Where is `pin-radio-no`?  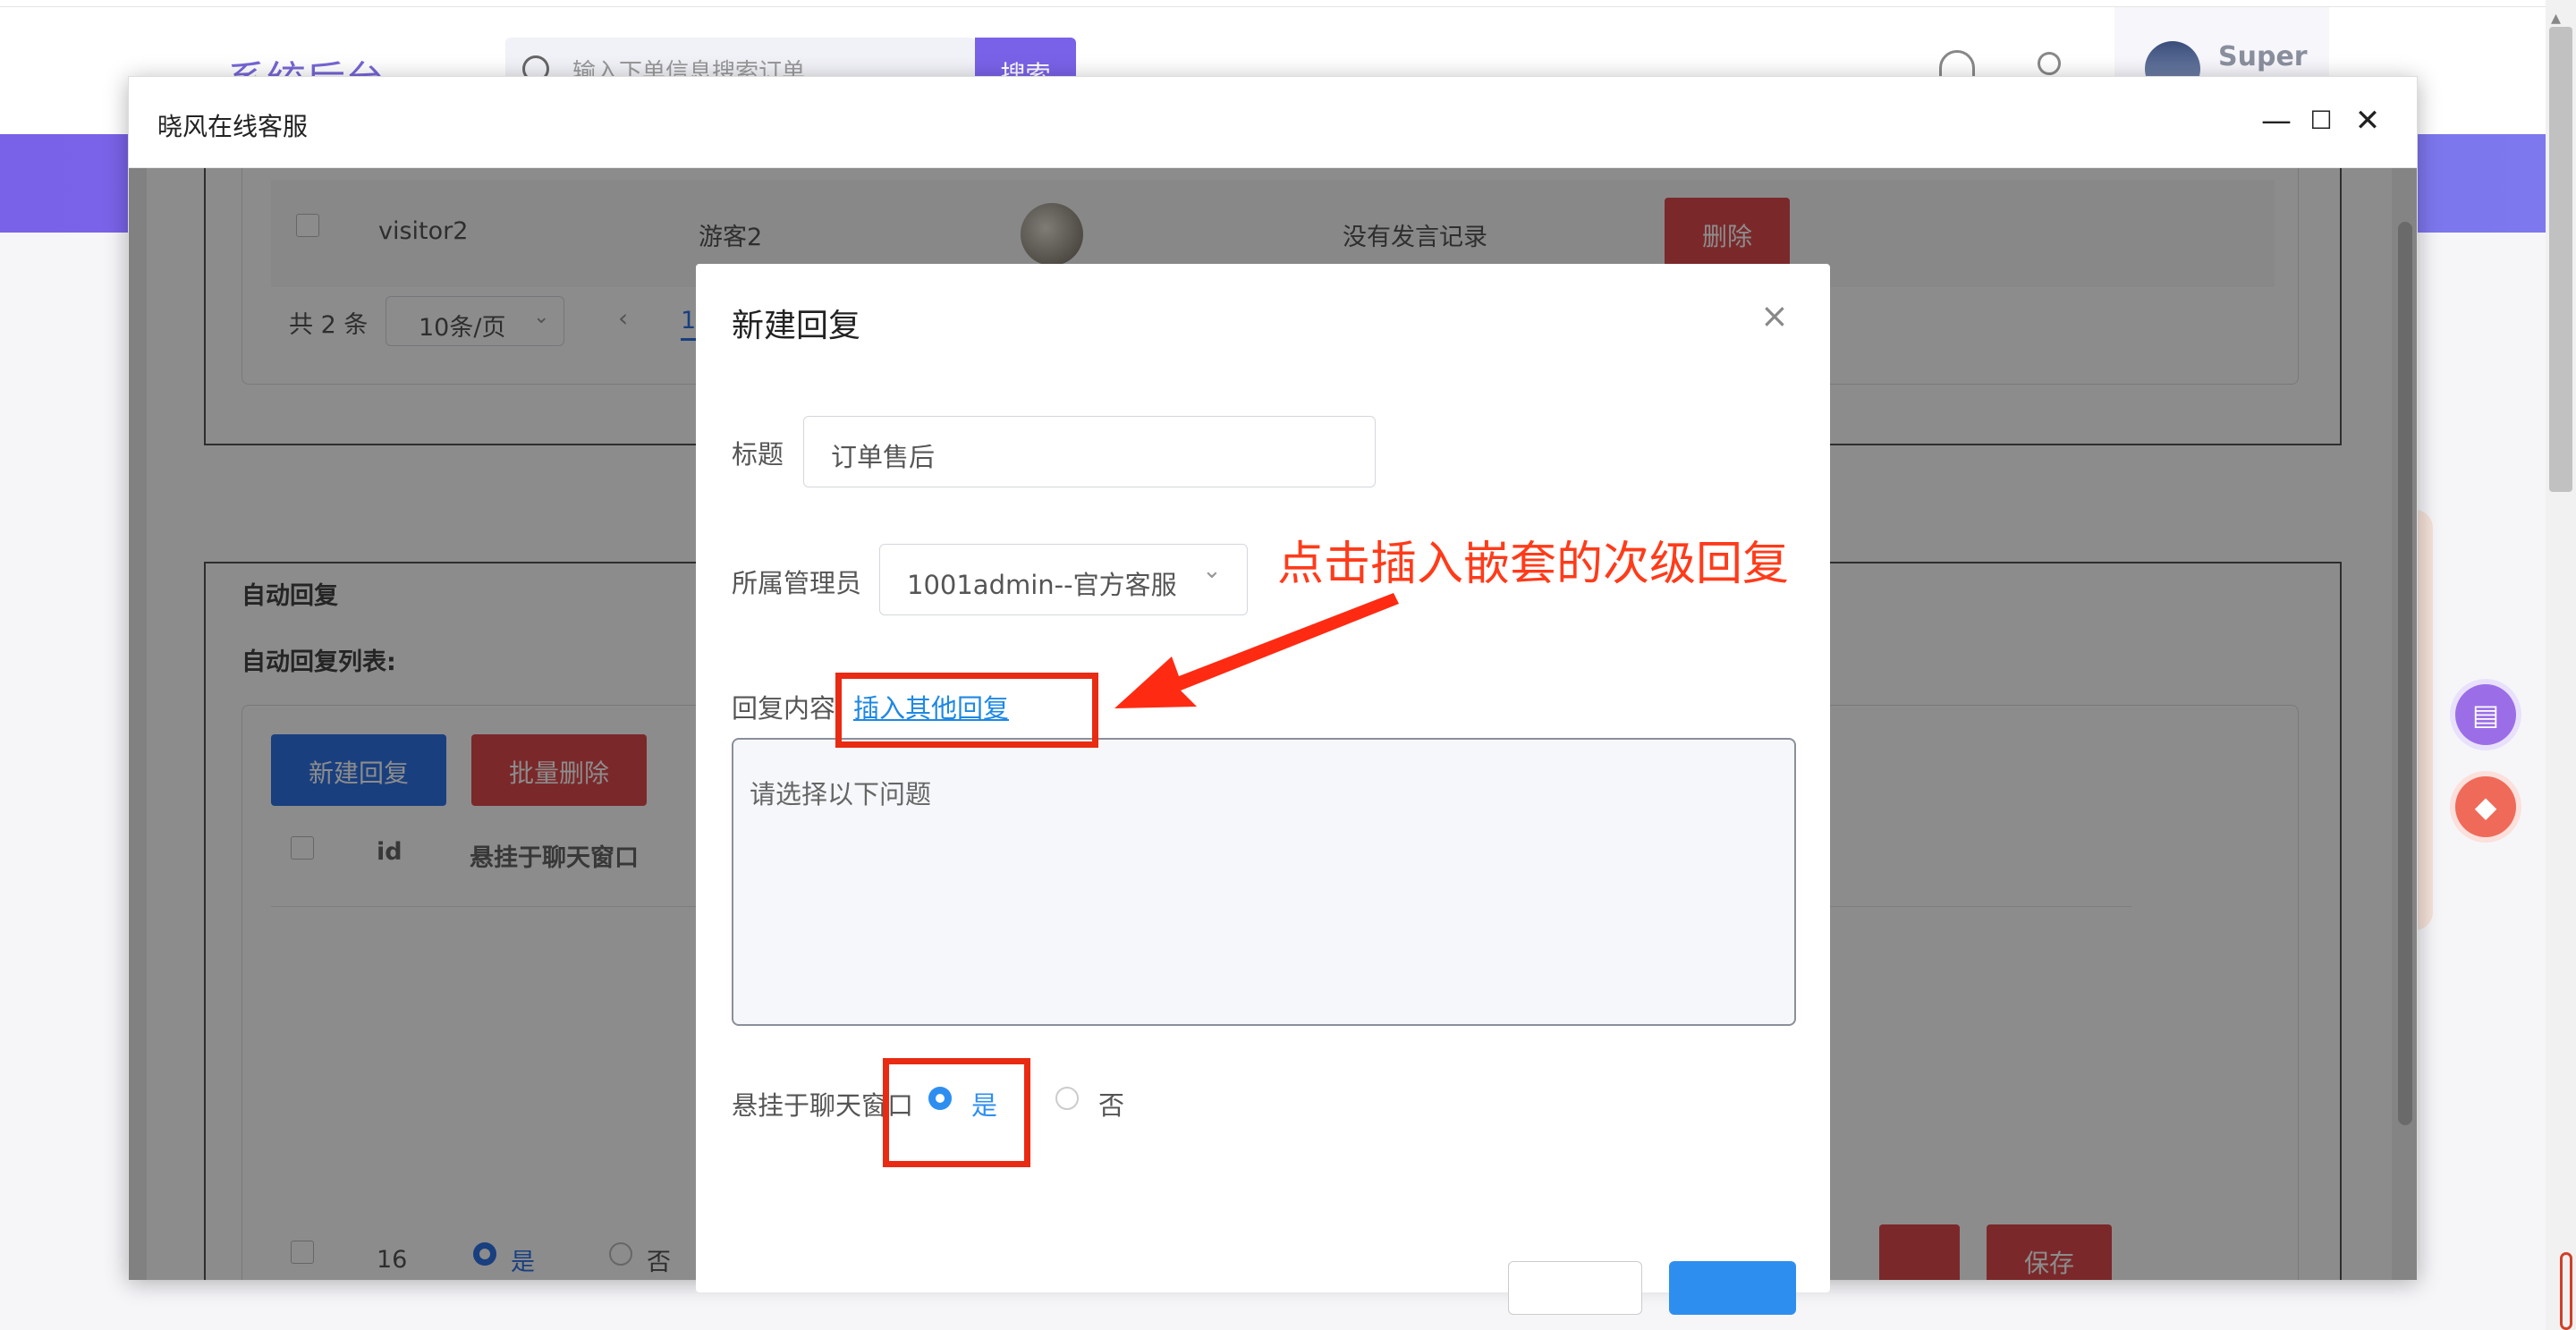
pin-radio-no is located at coordinates (1067, 1098).